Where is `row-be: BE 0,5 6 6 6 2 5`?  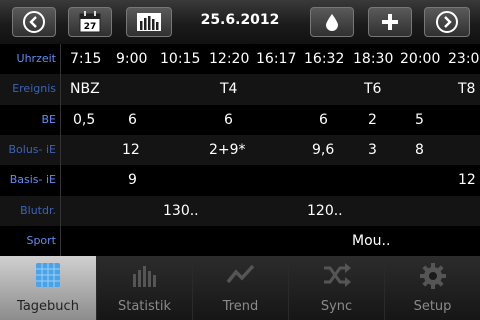 row-be: BE 0,5 6 6 6 2 5 is located at coordinates (240, 119).